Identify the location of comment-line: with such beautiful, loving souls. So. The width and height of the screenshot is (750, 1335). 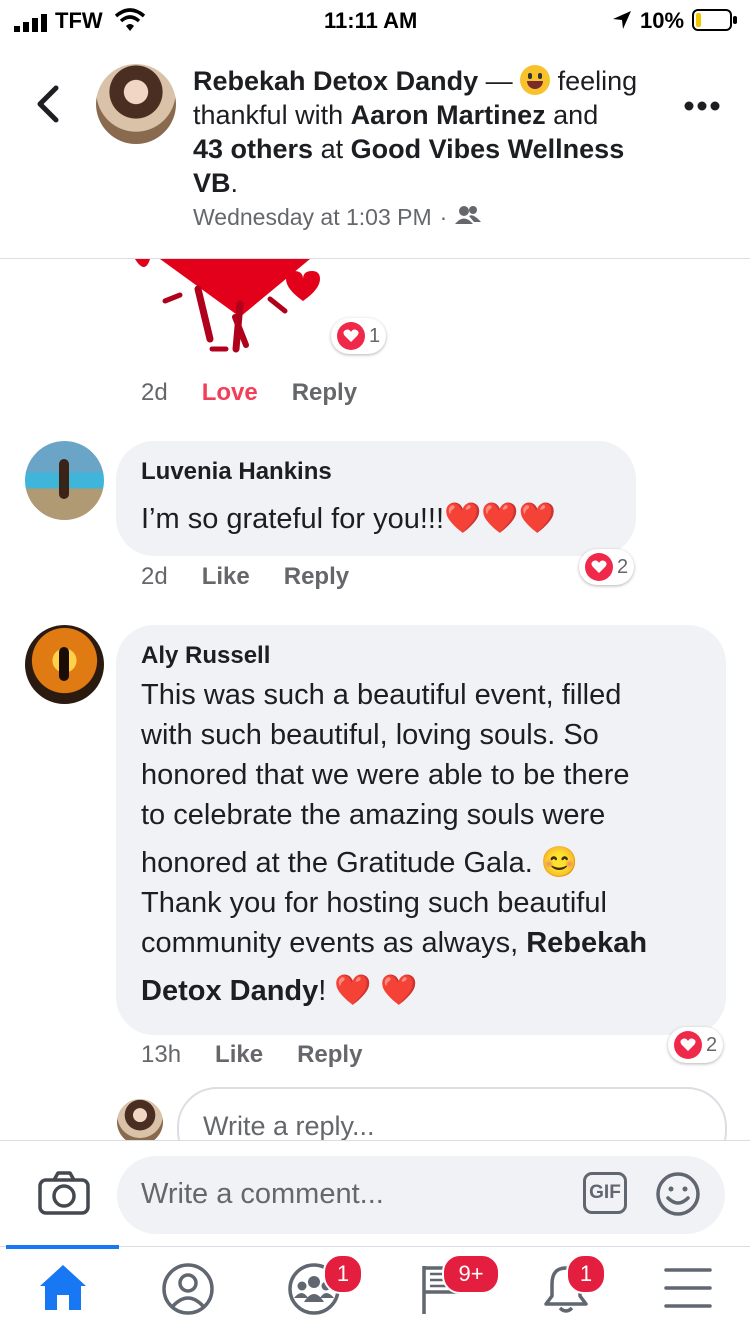
(370, 735).